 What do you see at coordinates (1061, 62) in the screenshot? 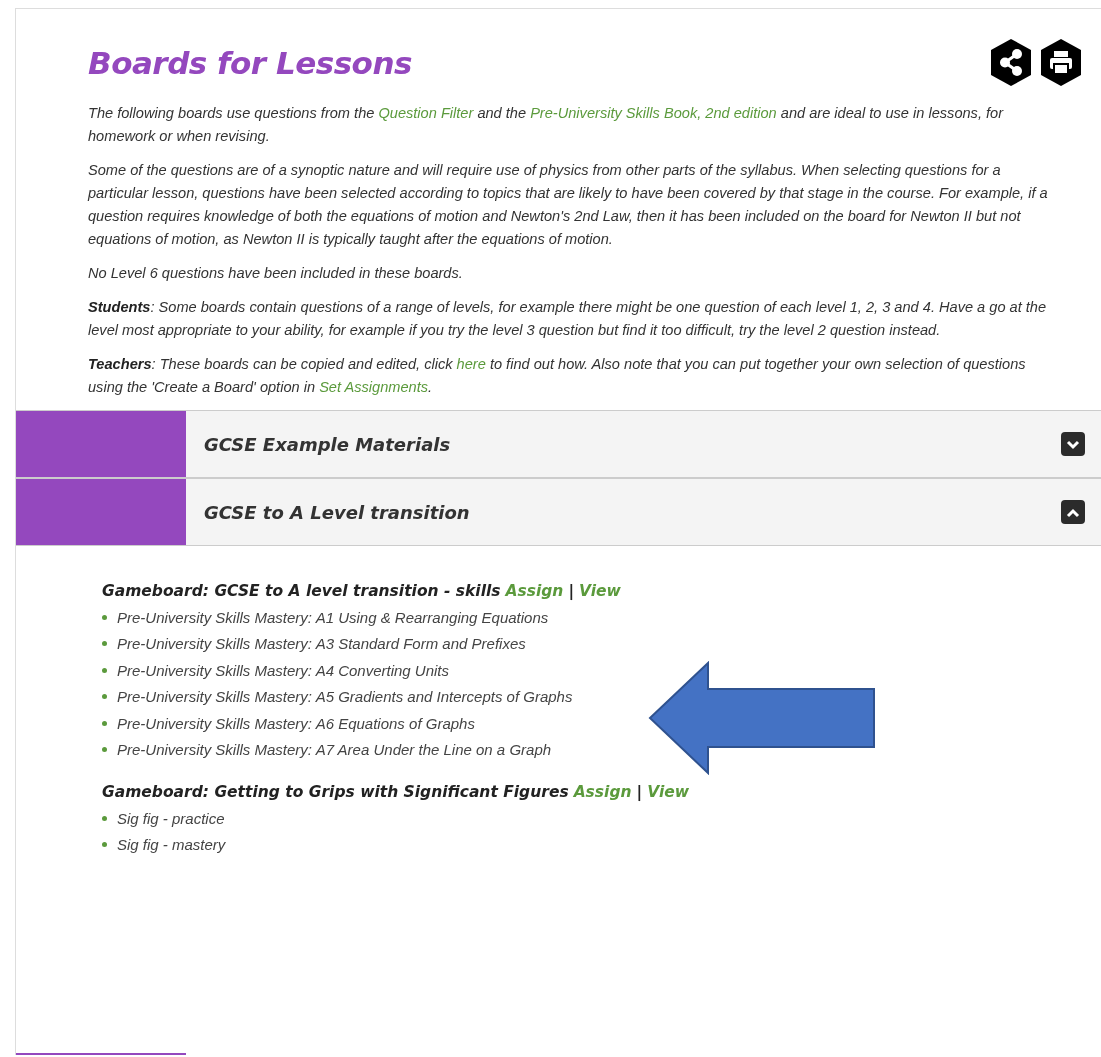
I see `print-icon` at bounding box center [1061, 62].